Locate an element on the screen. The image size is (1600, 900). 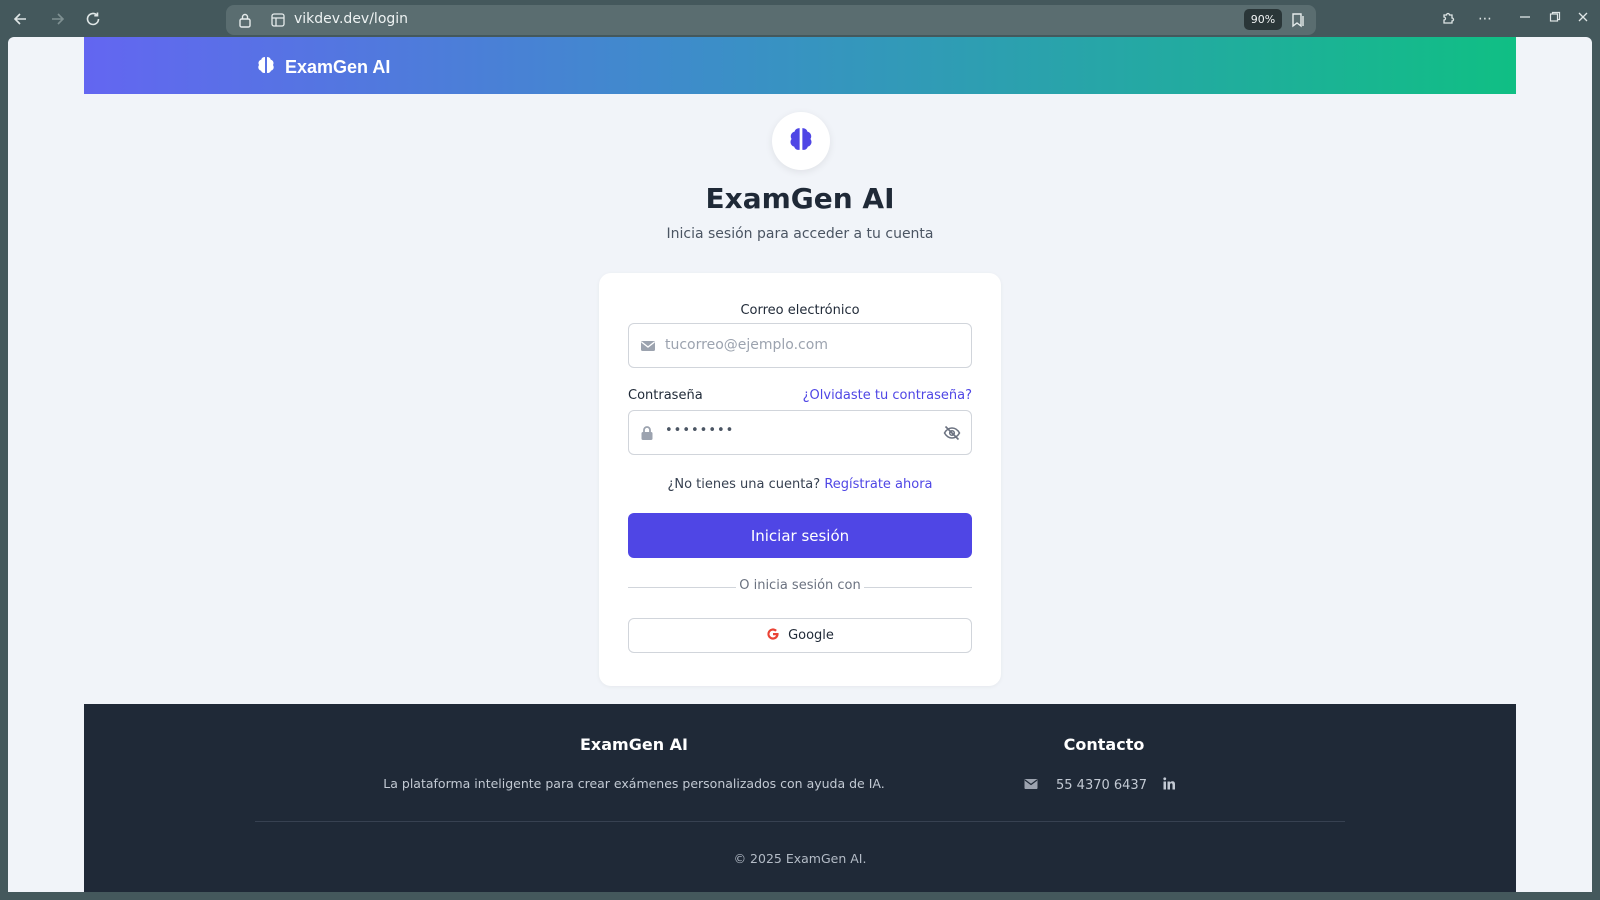
footer-divider is located at coordinates (800, 821).